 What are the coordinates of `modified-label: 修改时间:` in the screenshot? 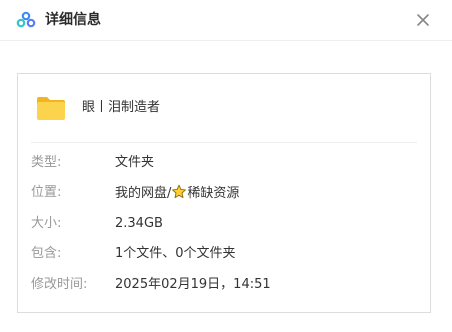 It's located at (59, 284).